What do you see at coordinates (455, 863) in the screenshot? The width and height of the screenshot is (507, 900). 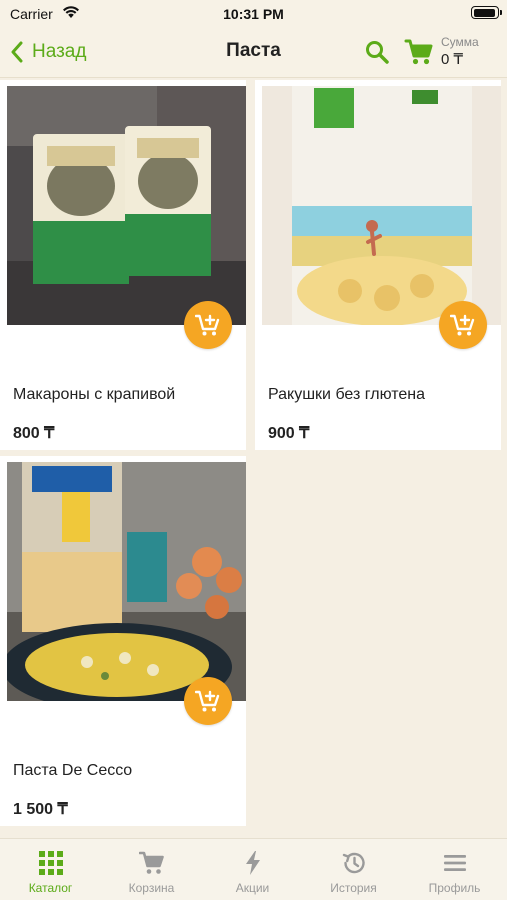 I see `menu-icon` at bounding box center [455, 863].